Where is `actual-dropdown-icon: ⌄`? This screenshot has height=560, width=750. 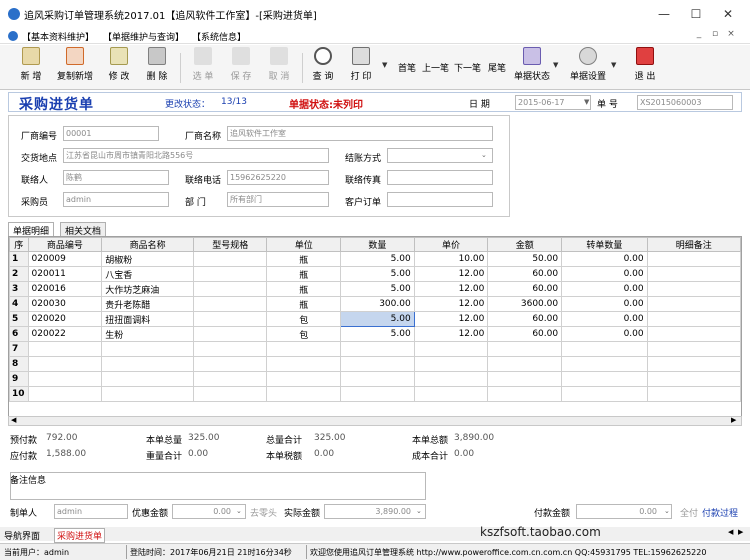
actual-dropdown-icon: ⌄ is located at coordinates (419, 511).